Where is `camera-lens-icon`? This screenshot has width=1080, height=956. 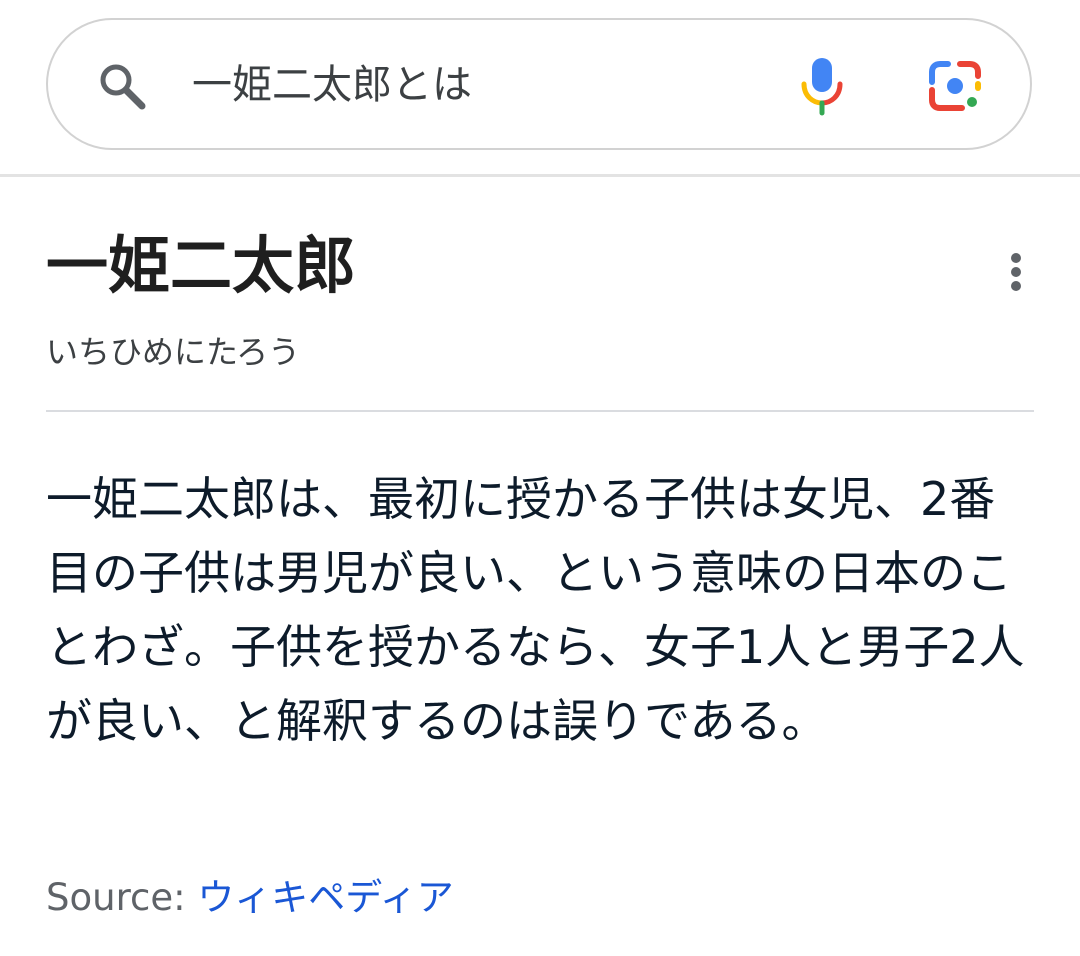
camera-lens-icon is located at coordinates (955, 86).